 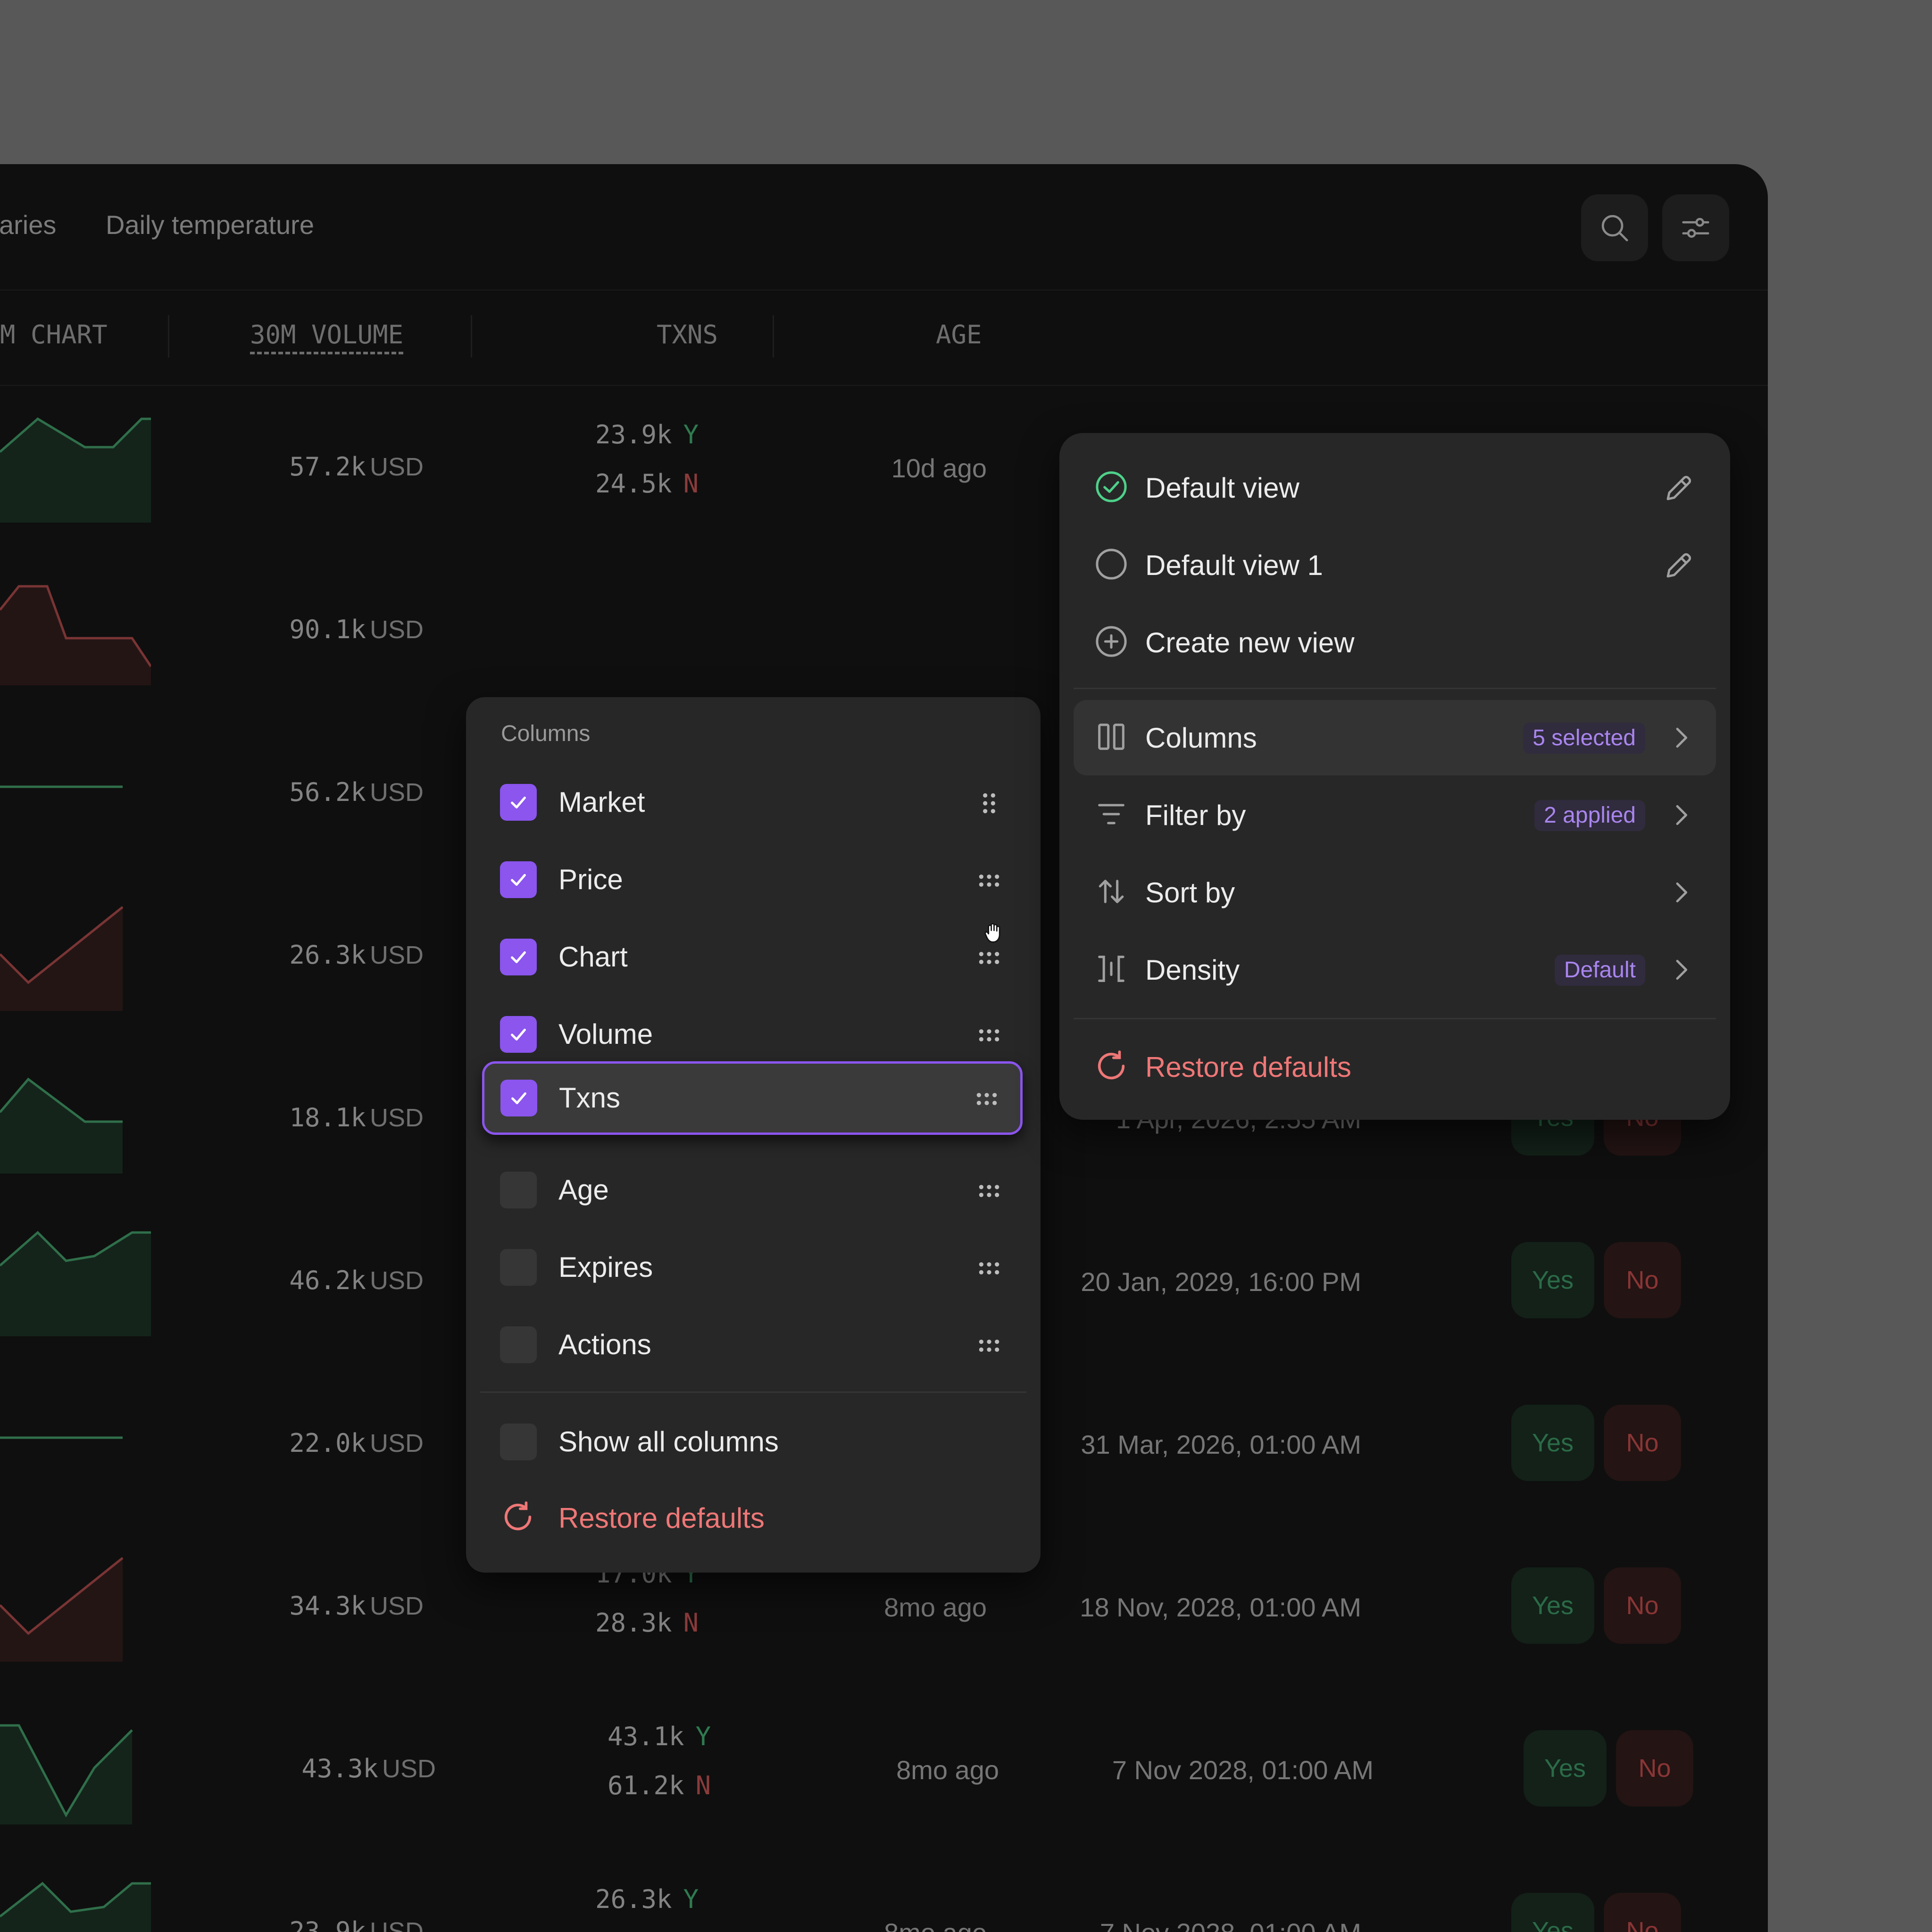 What do you see at coordinates (344, 1606) in the screenshot?
I see `volume-cell: 34.3k USD` at bounding box center [344, 1606].